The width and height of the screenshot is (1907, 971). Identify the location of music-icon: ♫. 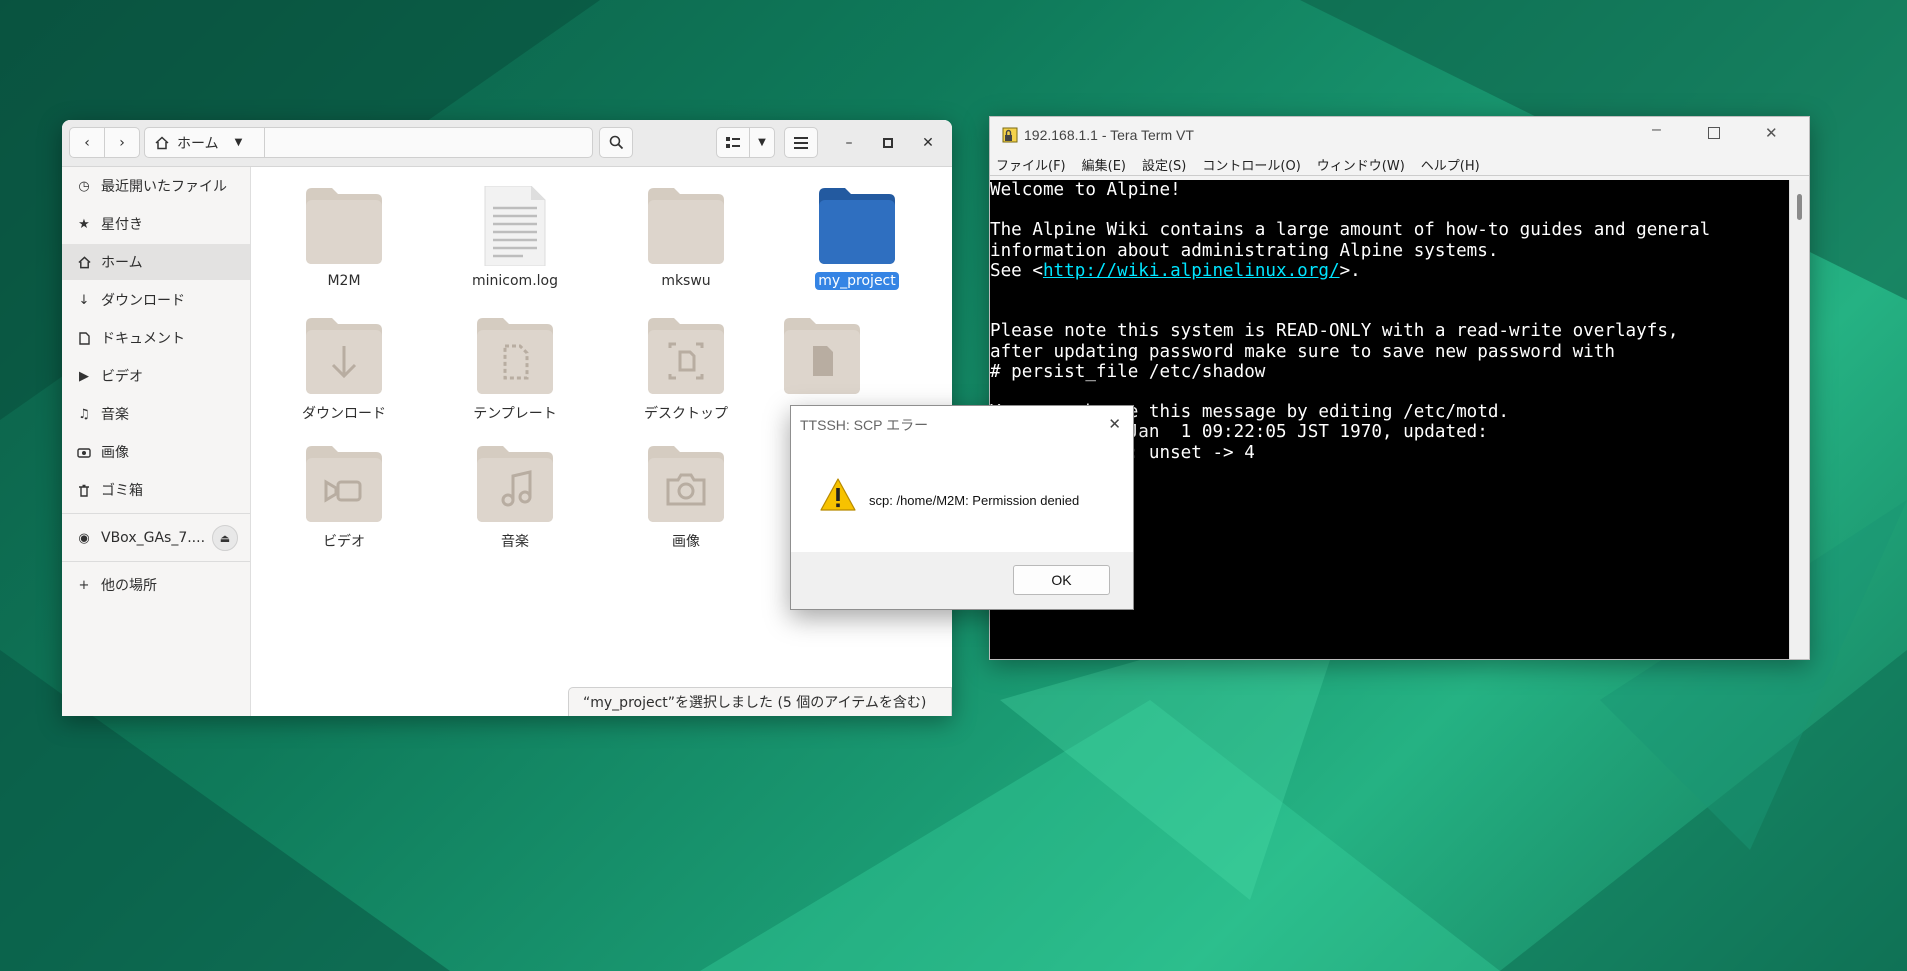
(84, 414).